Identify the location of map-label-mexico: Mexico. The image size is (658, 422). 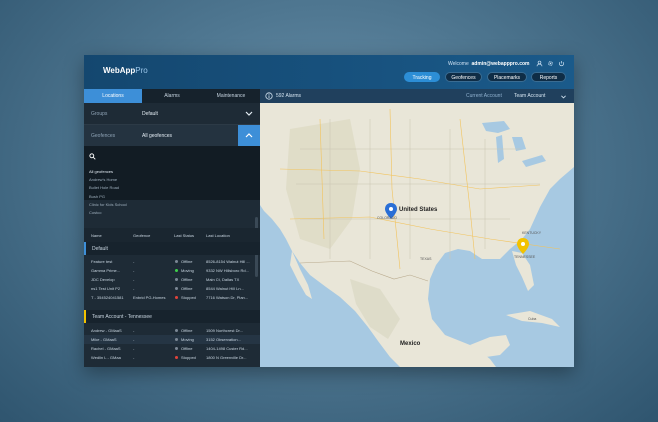
(410, 344).